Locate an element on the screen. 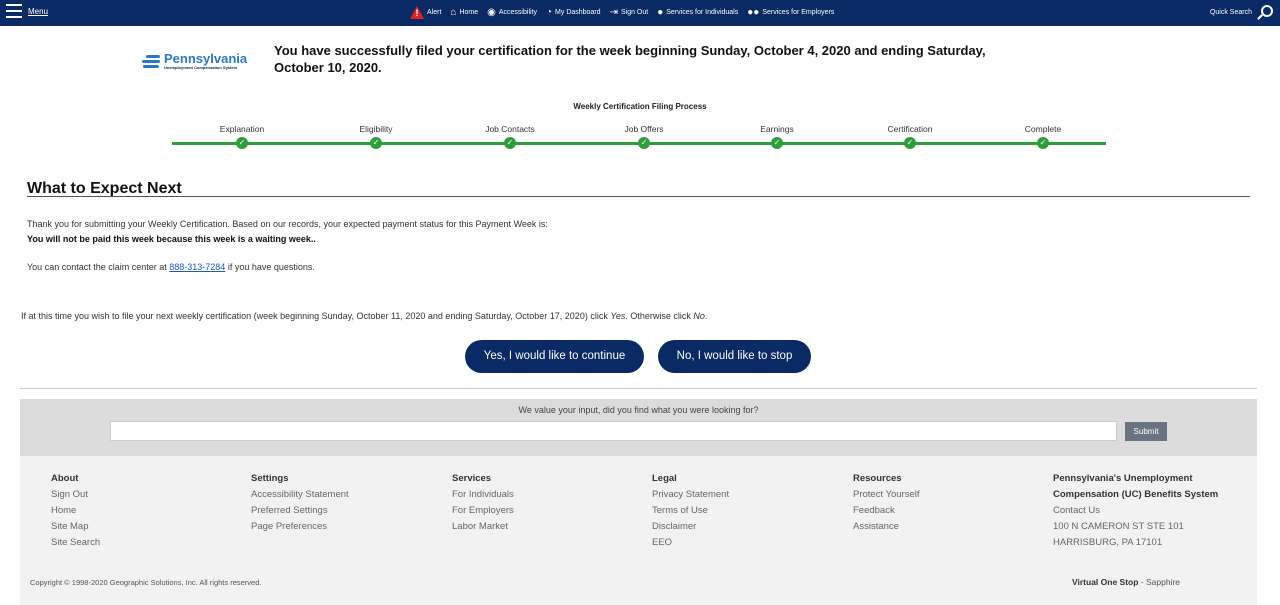  footer-link-disclaimer: Disclaimer is located at coordinates (690, 527).